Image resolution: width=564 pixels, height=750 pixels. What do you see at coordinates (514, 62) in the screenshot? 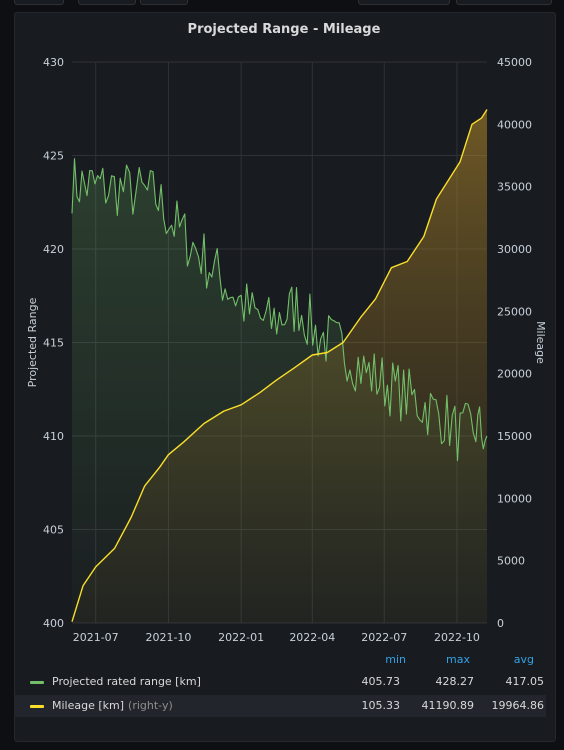
I see `y-right-tick-label: 45000` at bounding box center [514, 62].